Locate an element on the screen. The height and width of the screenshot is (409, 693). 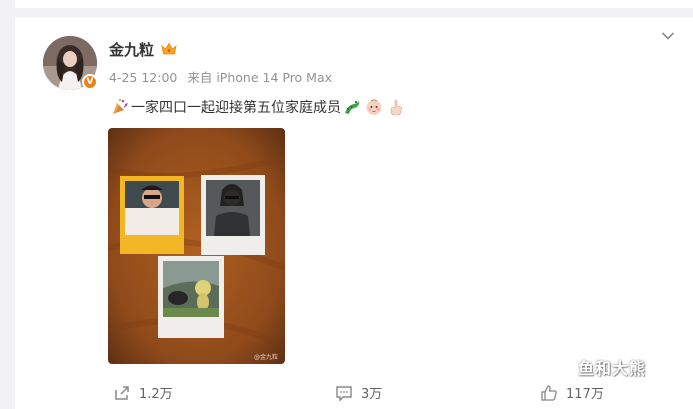
comment-icon is located at coordinates (344, 393).